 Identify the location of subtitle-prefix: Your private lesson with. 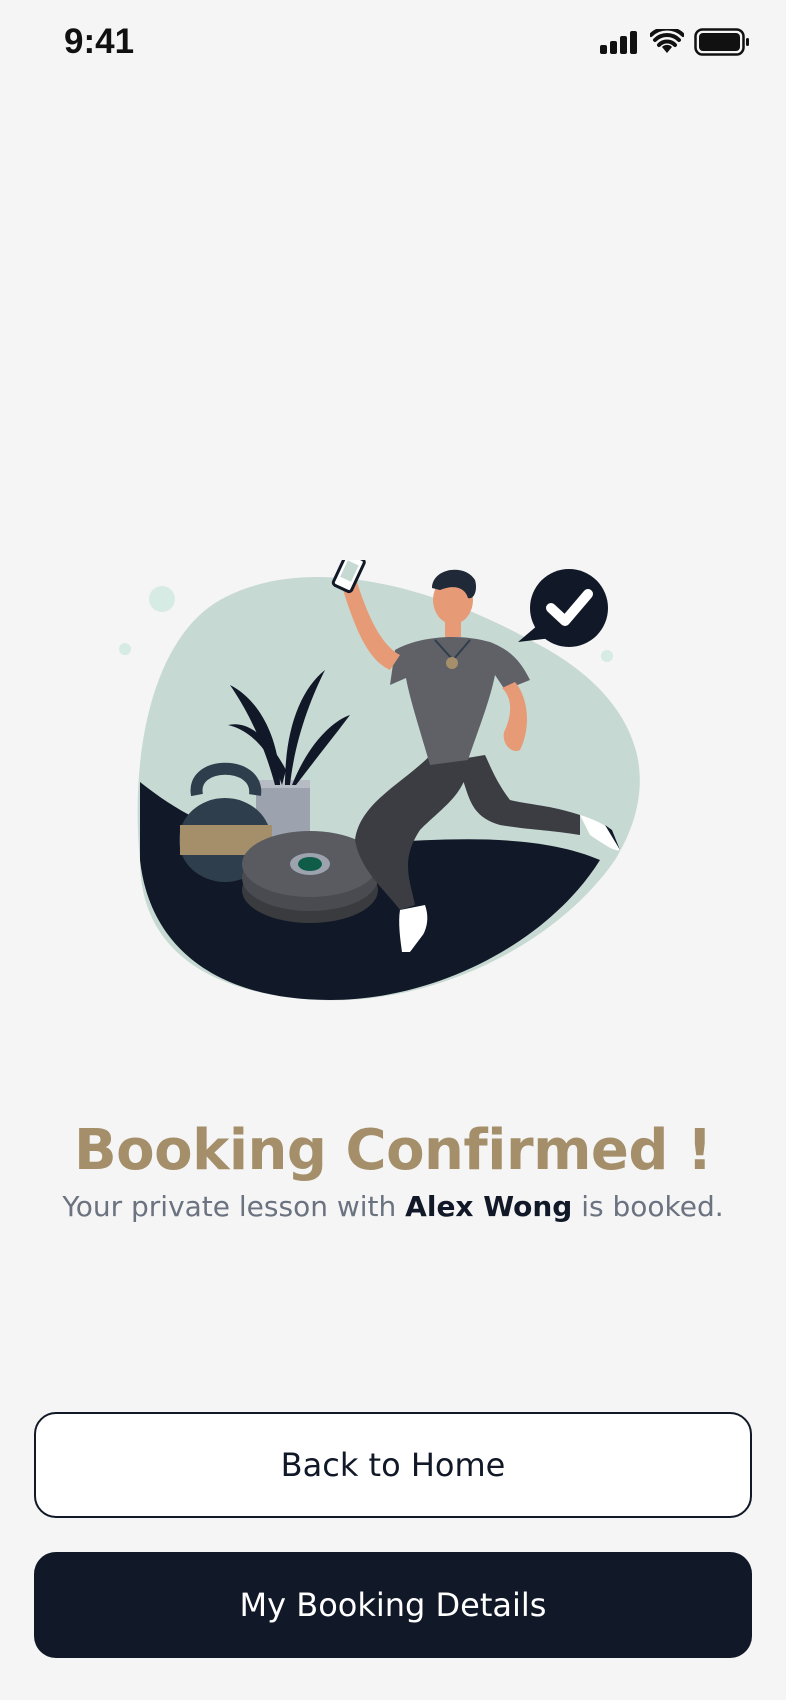
(234, 1206).